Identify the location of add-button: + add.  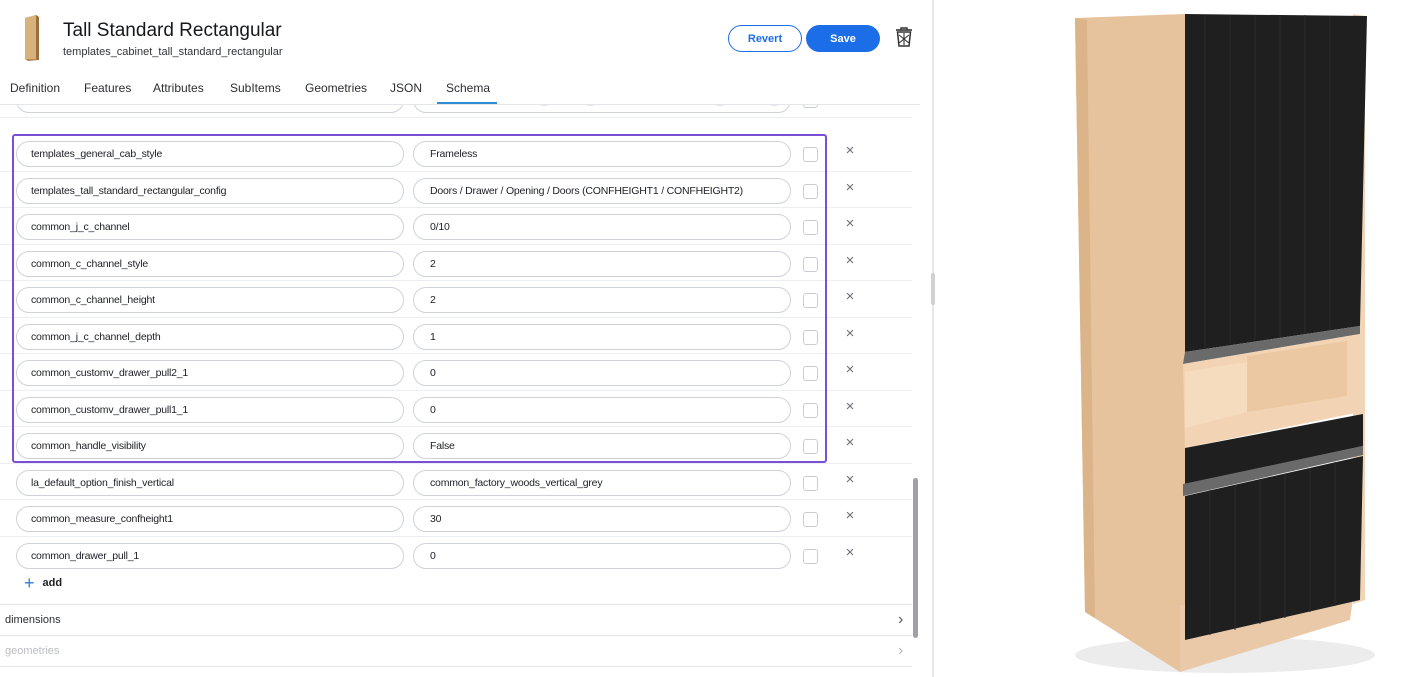
(43, 583).